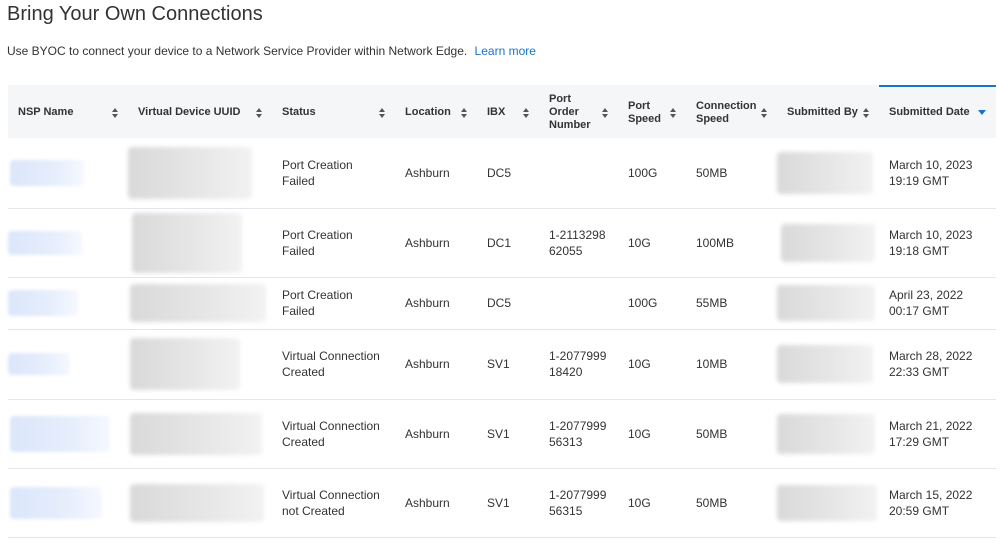 The height and width of the screenshot is (547, 1000). What do you see at coordinates (982, 112) in the screenshot?
I see `sort-descending-icon` at bounding box center [982, 112].